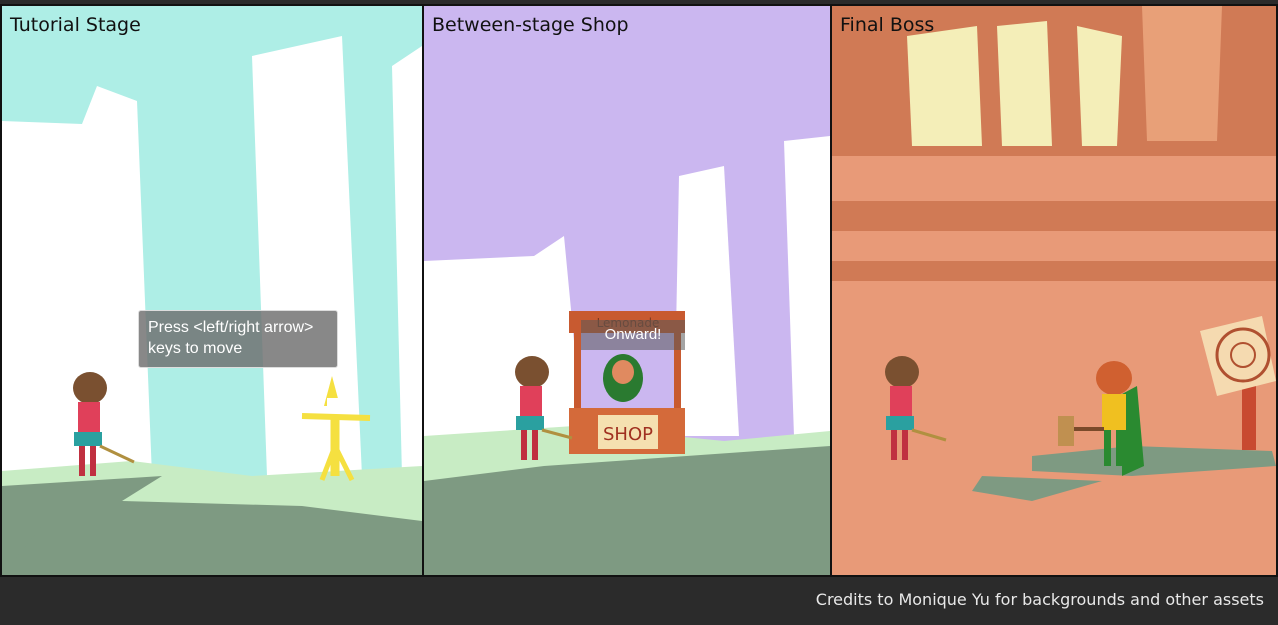 The width and height of the screenshot is (1278, 625). What do you see at coordinates (238, 339) in the screenshot?
I see `tutorial-tooltip: Press <left/right arrow> keys to move` at bounding box center [238, 339].